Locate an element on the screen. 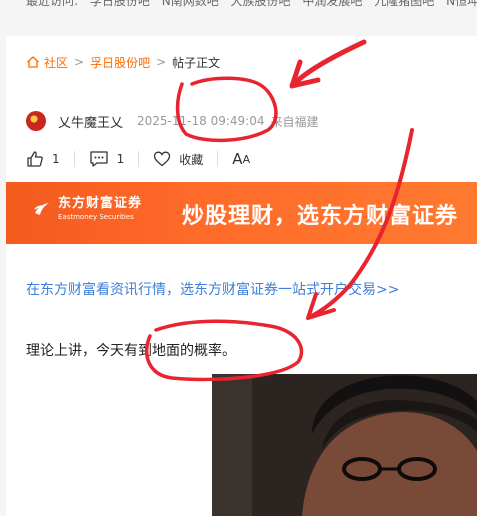 The height and width of the screenshot is (516, 477). like-button: 1 is located at coordinates (43, 159).